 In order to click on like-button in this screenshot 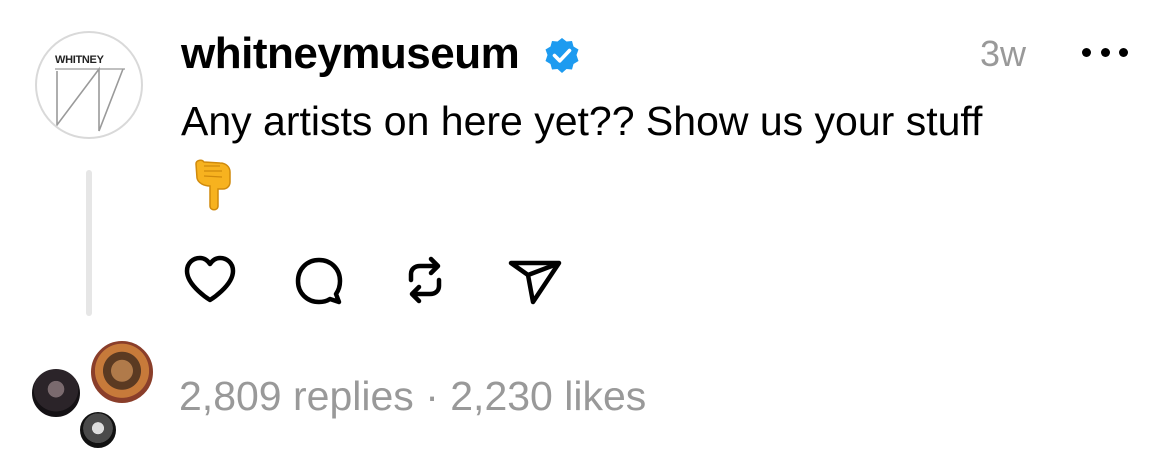, I will do `click(210, 280)`.